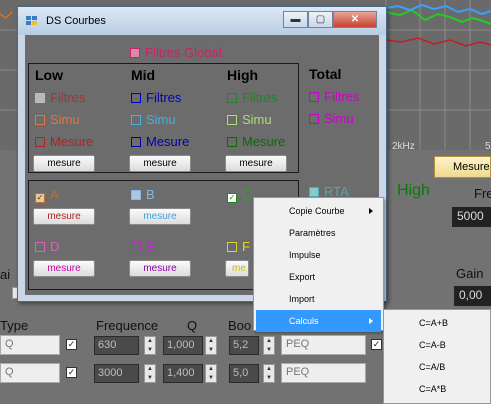 The width and height of the screenshot is (491, 404). I want to click on frequency-value: 5000, so click(471, 217).